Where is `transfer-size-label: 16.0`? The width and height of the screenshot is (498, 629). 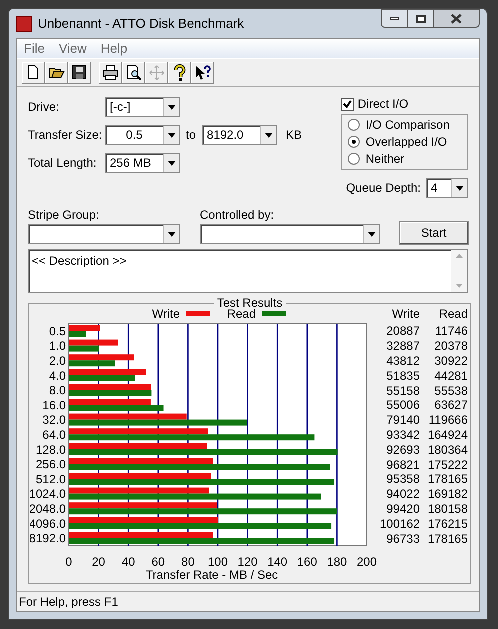 transfer-size-label: 16.0 is located at coordinates (54, 405).